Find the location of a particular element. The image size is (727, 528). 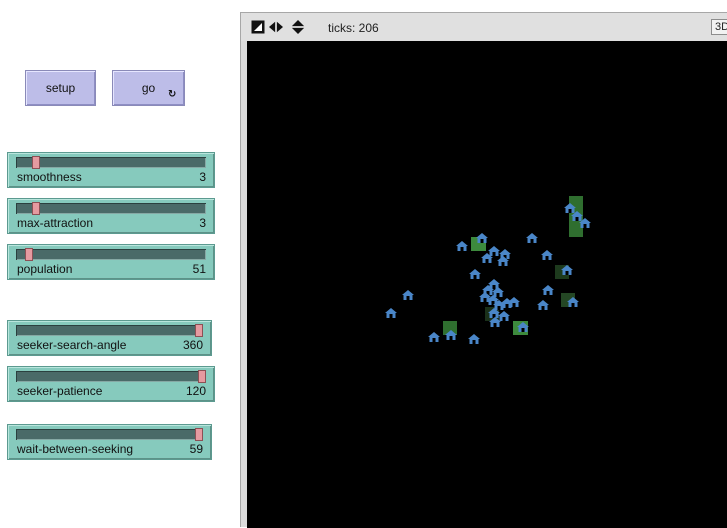

slider-value: 360 is located at coordinates (192, 345).